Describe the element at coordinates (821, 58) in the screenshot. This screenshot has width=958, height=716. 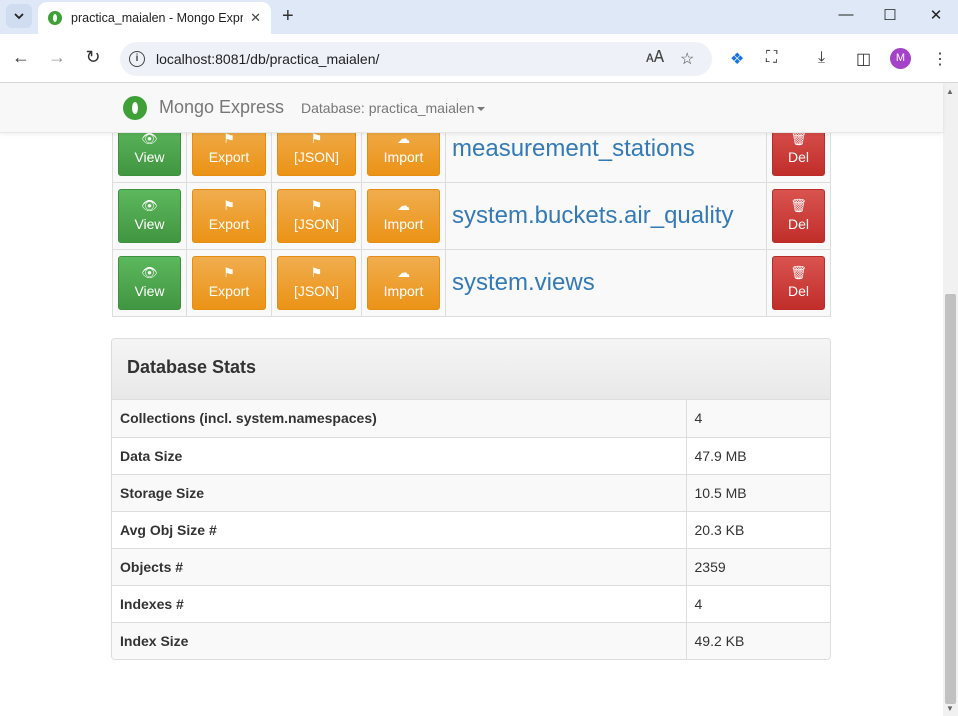
I see `download-icon: ⤓` at that location.